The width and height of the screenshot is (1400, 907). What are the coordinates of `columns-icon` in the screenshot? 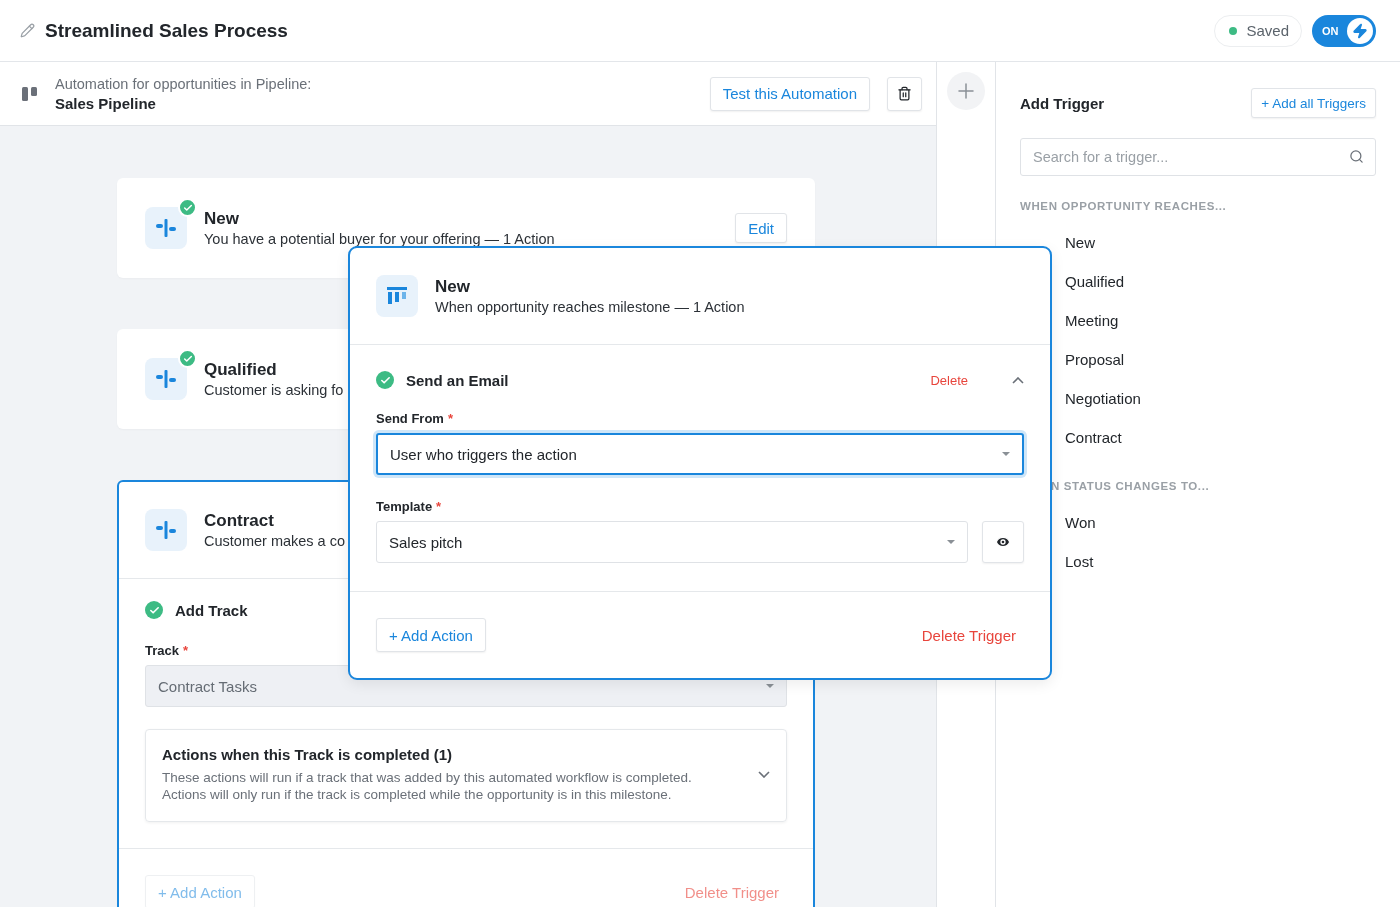 It's located at (397, 296).